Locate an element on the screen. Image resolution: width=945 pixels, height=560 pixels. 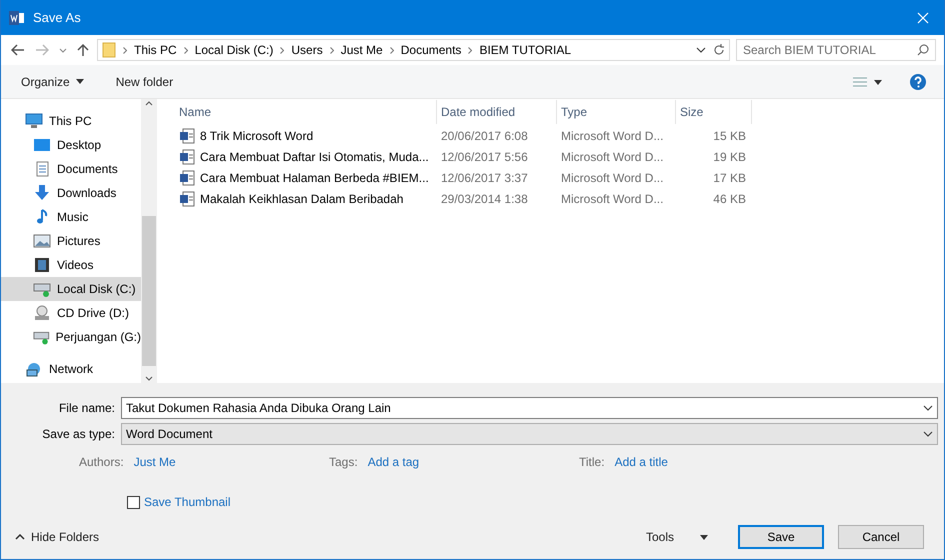
breadcrumb: BIEM TUTORIAL is located at coordinates (525, 50).